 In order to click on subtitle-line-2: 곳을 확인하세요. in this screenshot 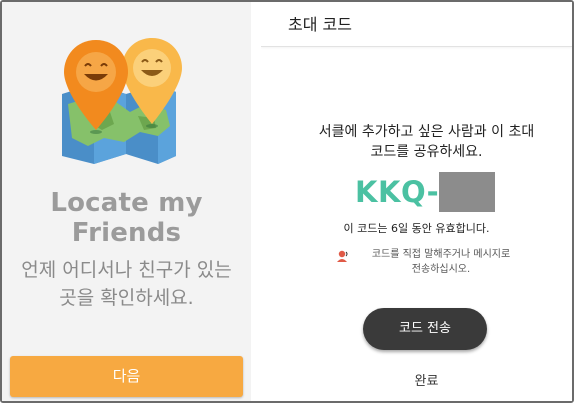, I will do `click(126, 298)`.